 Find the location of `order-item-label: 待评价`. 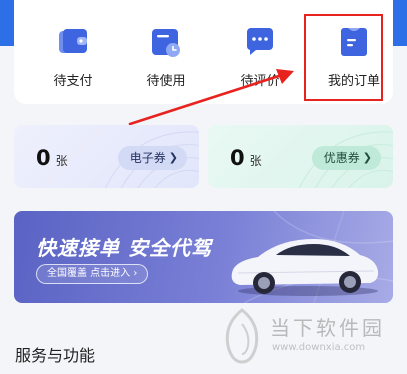

order-item-label: 待评价 is located at coordinates (260, 81).